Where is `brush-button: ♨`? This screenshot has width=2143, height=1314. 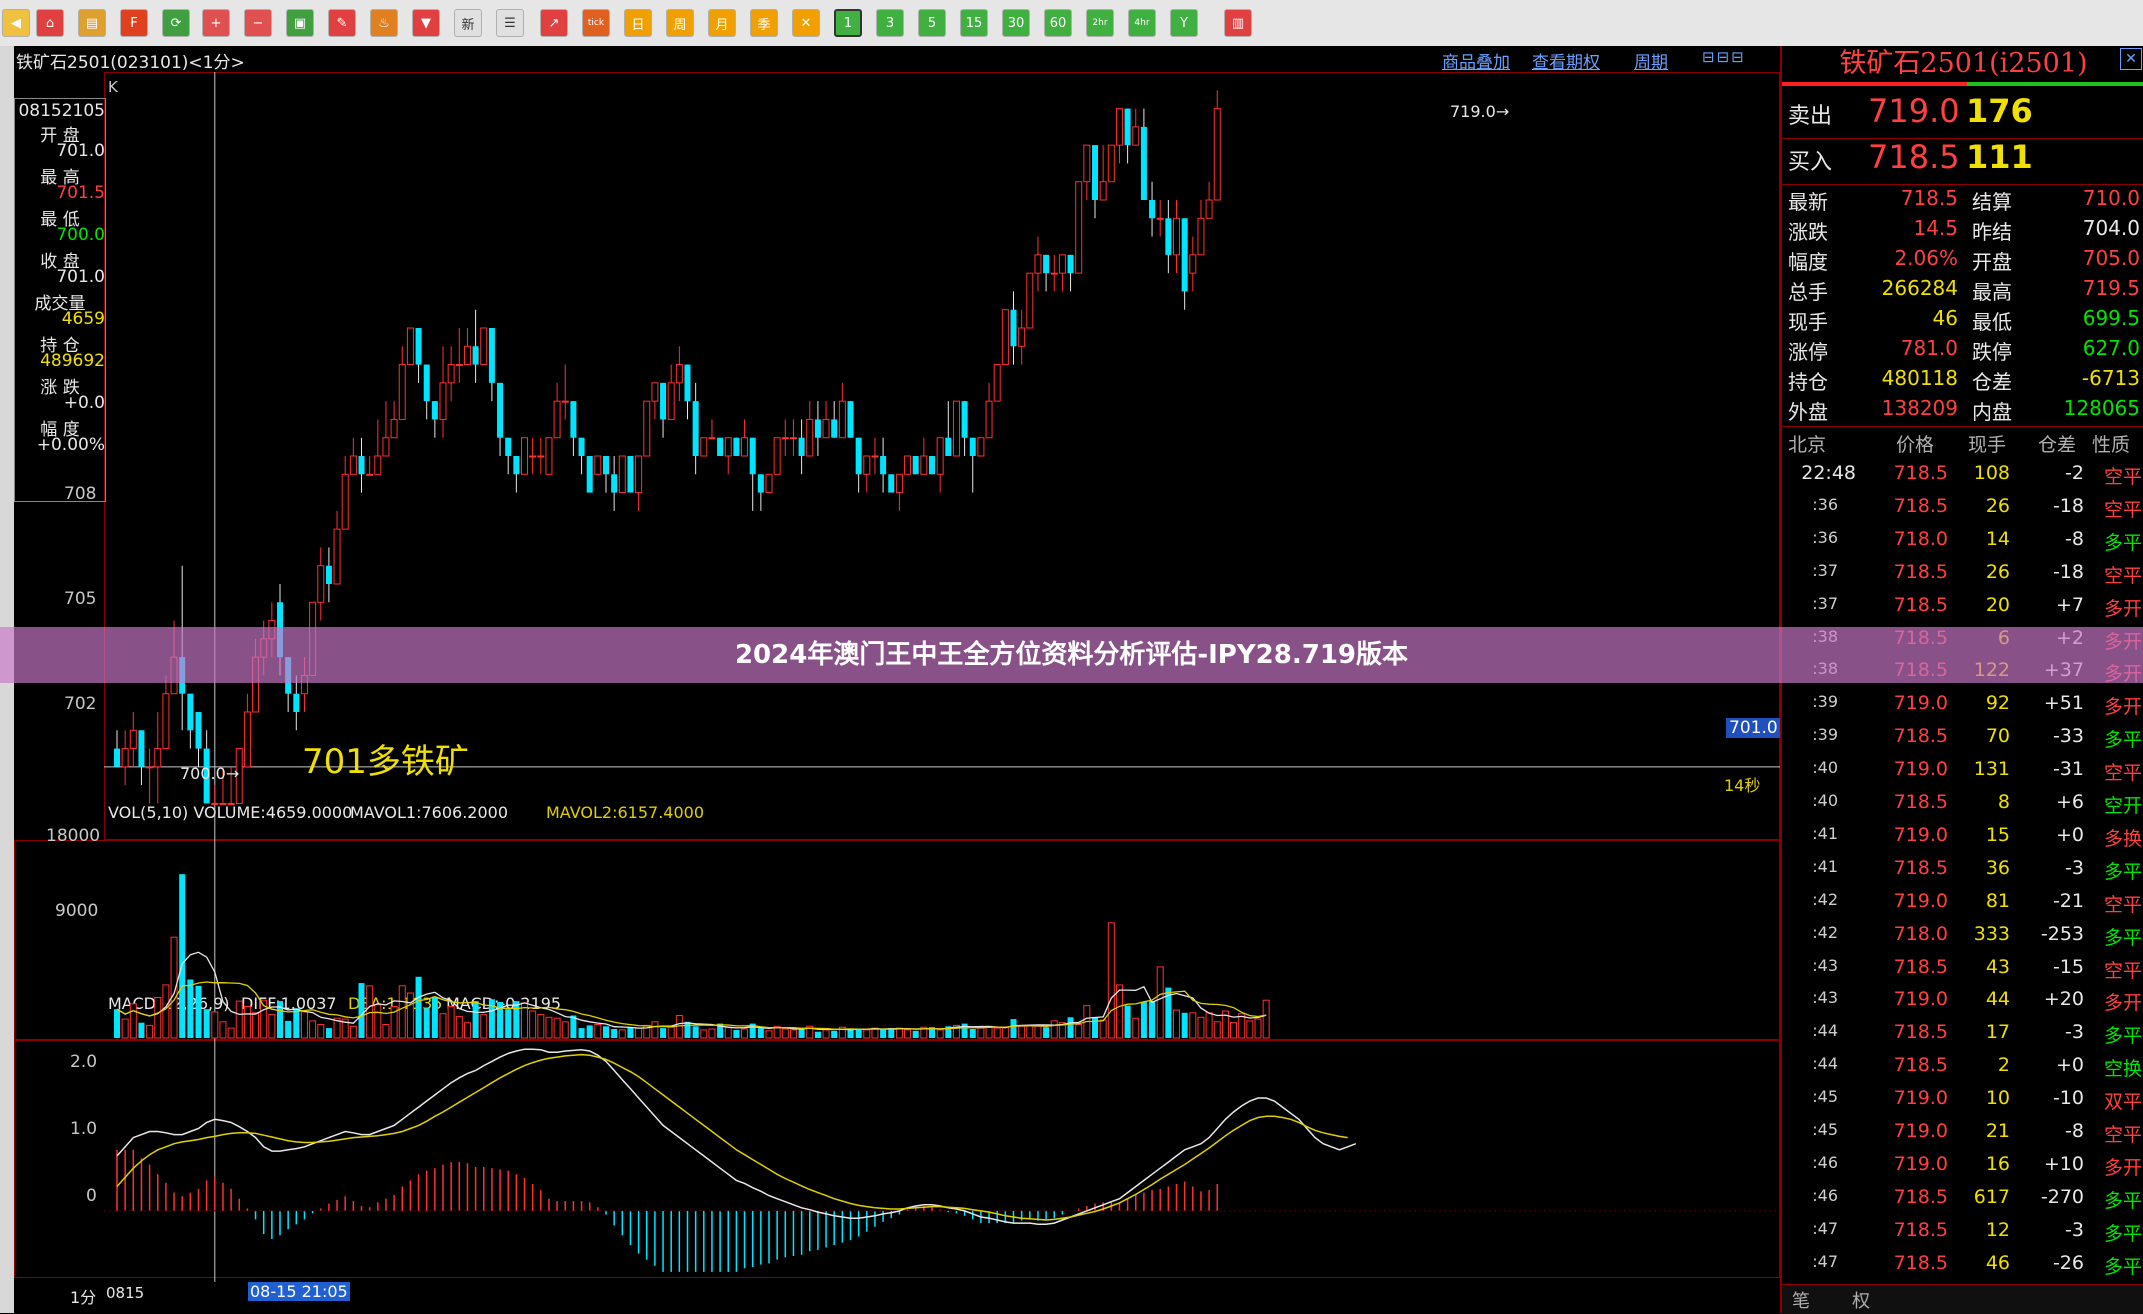
brush-button: ♨ is located at coordinates (384, 23).